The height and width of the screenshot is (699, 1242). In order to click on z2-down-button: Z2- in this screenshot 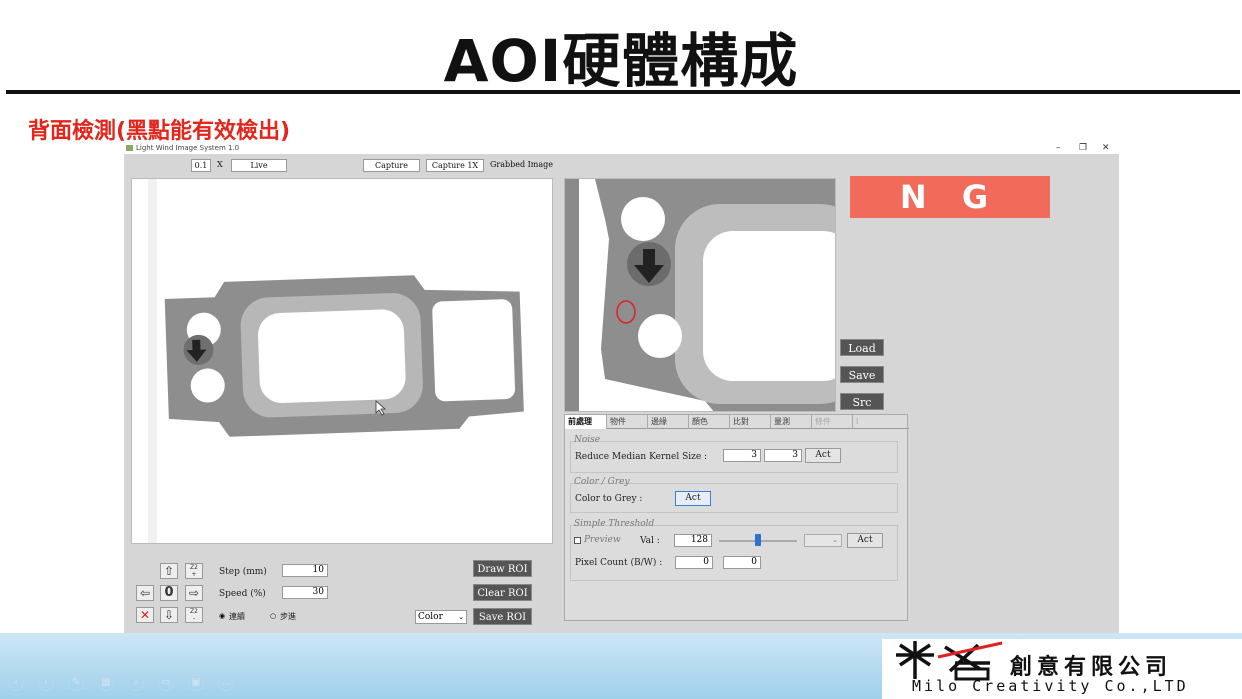, I will do `click(194, 615)`.